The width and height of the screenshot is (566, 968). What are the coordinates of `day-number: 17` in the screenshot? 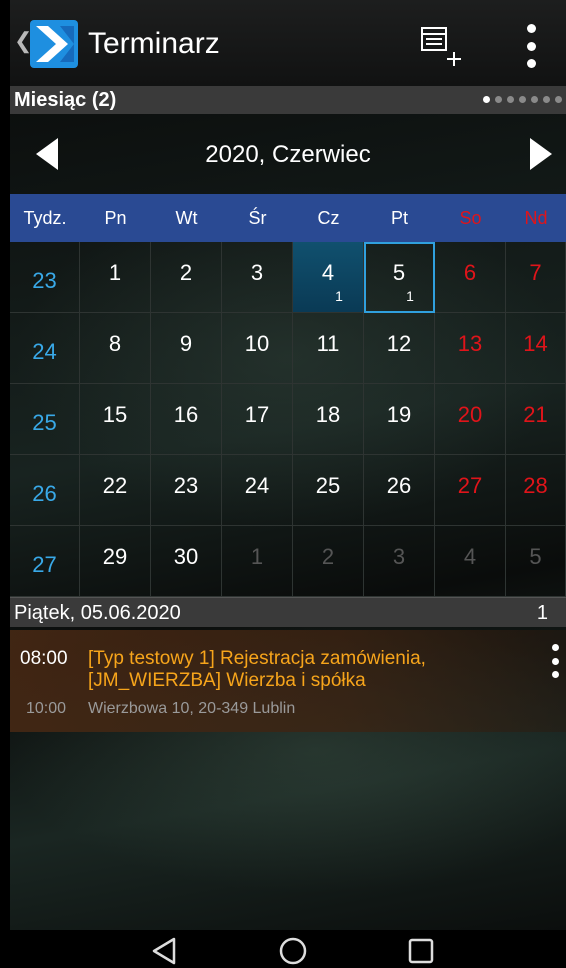 It's located at (257, 414).